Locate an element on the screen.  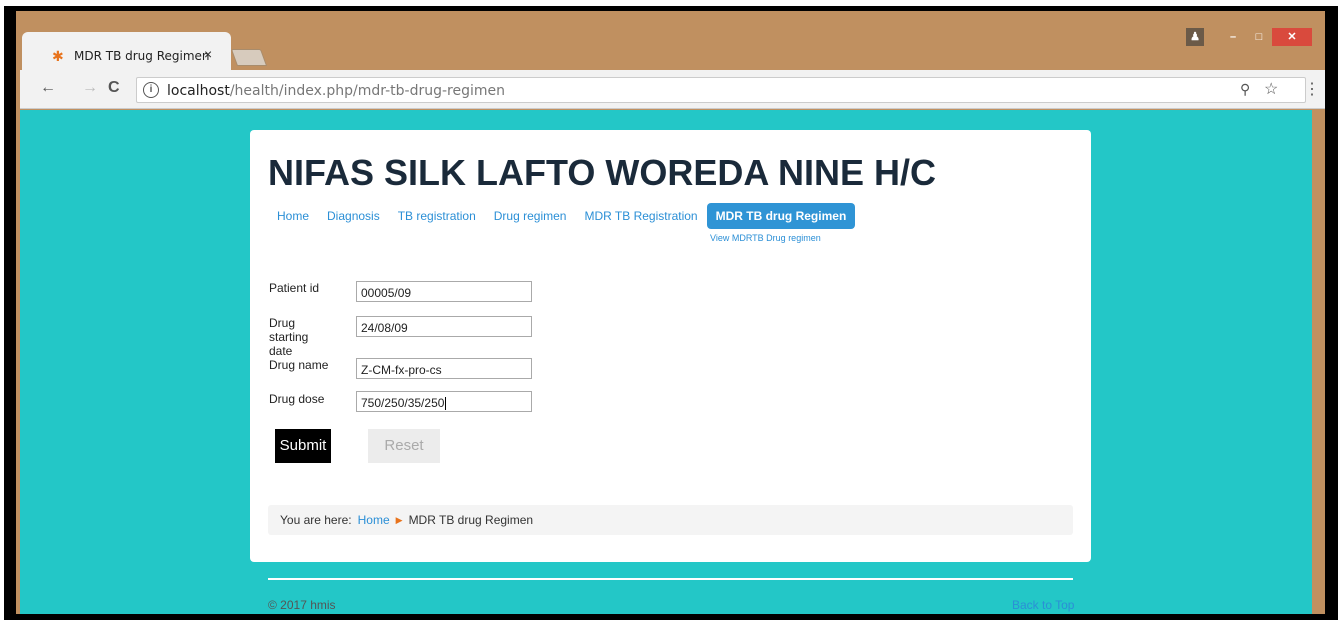
breadcrumb-current: MDR TB drug Regimen is located at coordinates (471, 520).